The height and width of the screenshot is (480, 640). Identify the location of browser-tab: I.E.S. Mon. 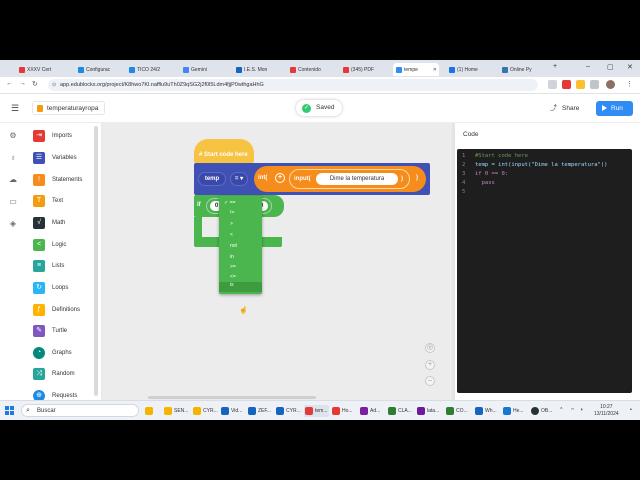
(257, 69).